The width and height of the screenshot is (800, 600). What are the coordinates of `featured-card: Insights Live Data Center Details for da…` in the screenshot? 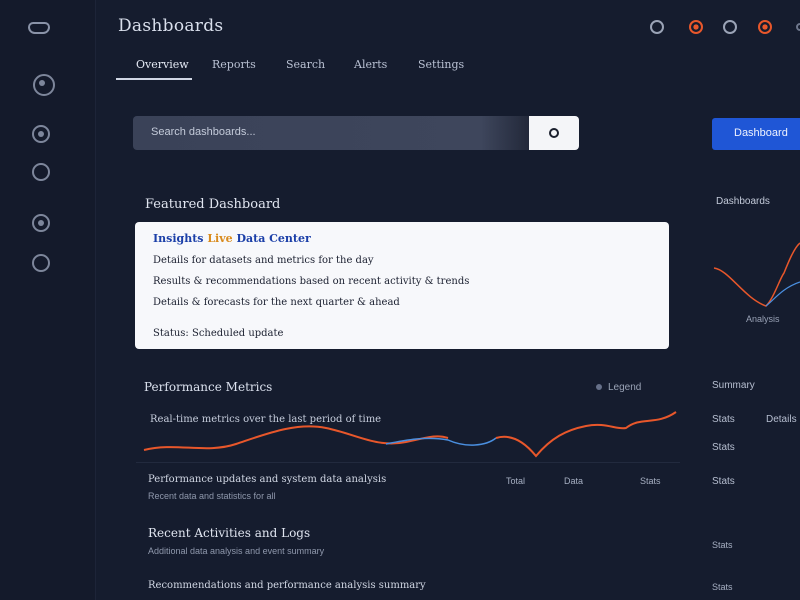 It's located at (402, 285).